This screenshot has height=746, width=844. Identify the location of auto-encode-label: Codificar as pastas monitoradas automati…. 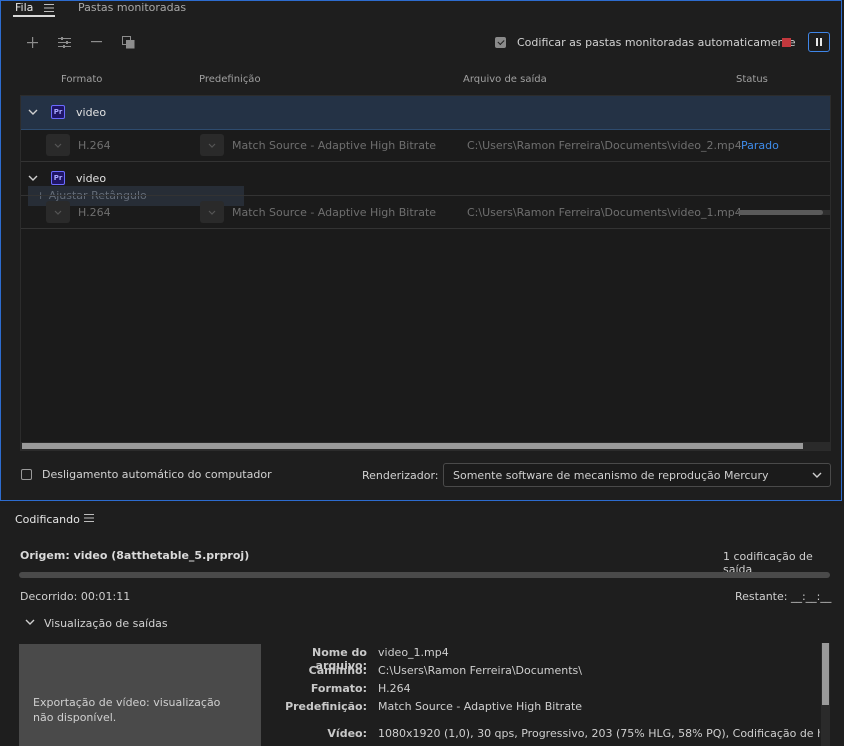
(656, 42).